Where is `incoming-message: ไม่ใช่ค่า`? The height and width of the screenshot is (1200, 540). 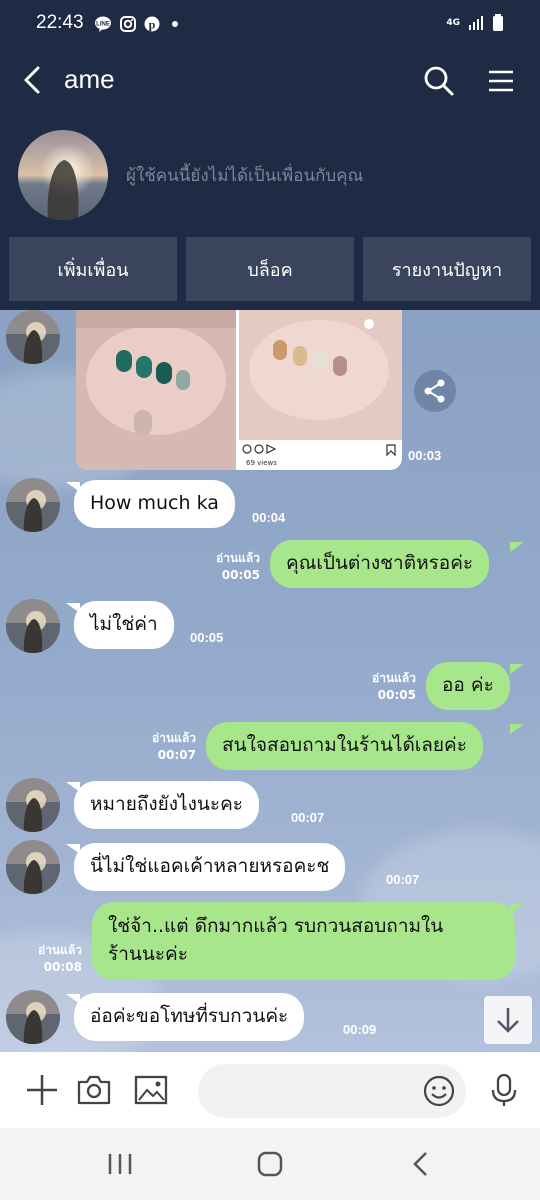
incoming-message: ไม่ใช่ค่า is located at coordinates (124, 625).